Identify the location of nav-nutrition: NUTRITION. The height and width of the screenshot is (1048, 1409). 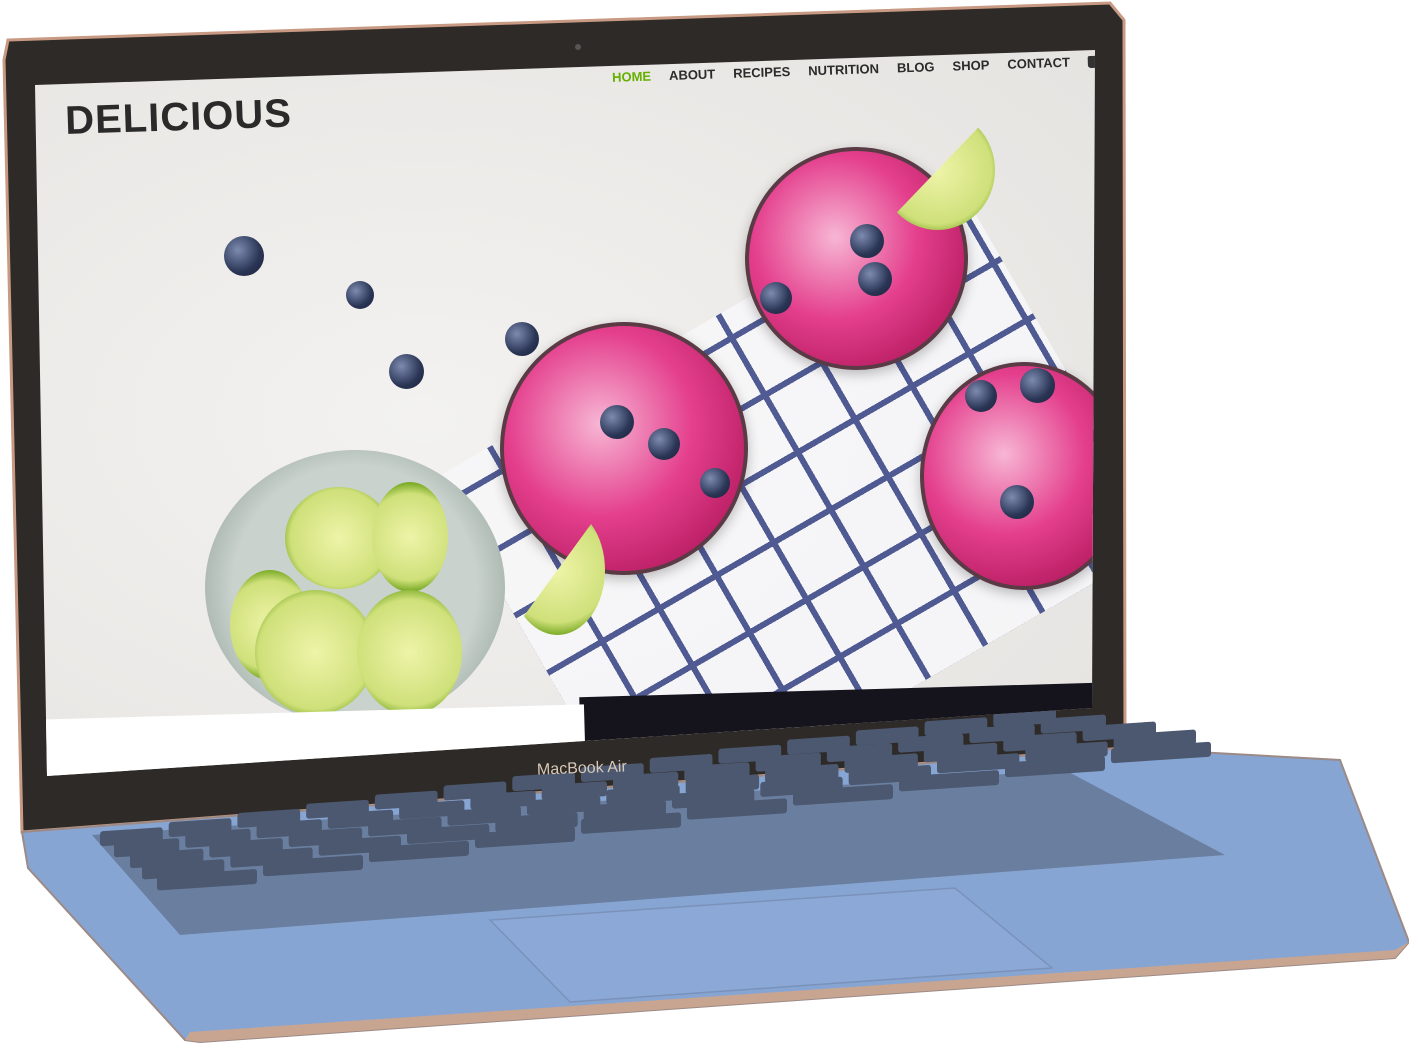
(843, 69).